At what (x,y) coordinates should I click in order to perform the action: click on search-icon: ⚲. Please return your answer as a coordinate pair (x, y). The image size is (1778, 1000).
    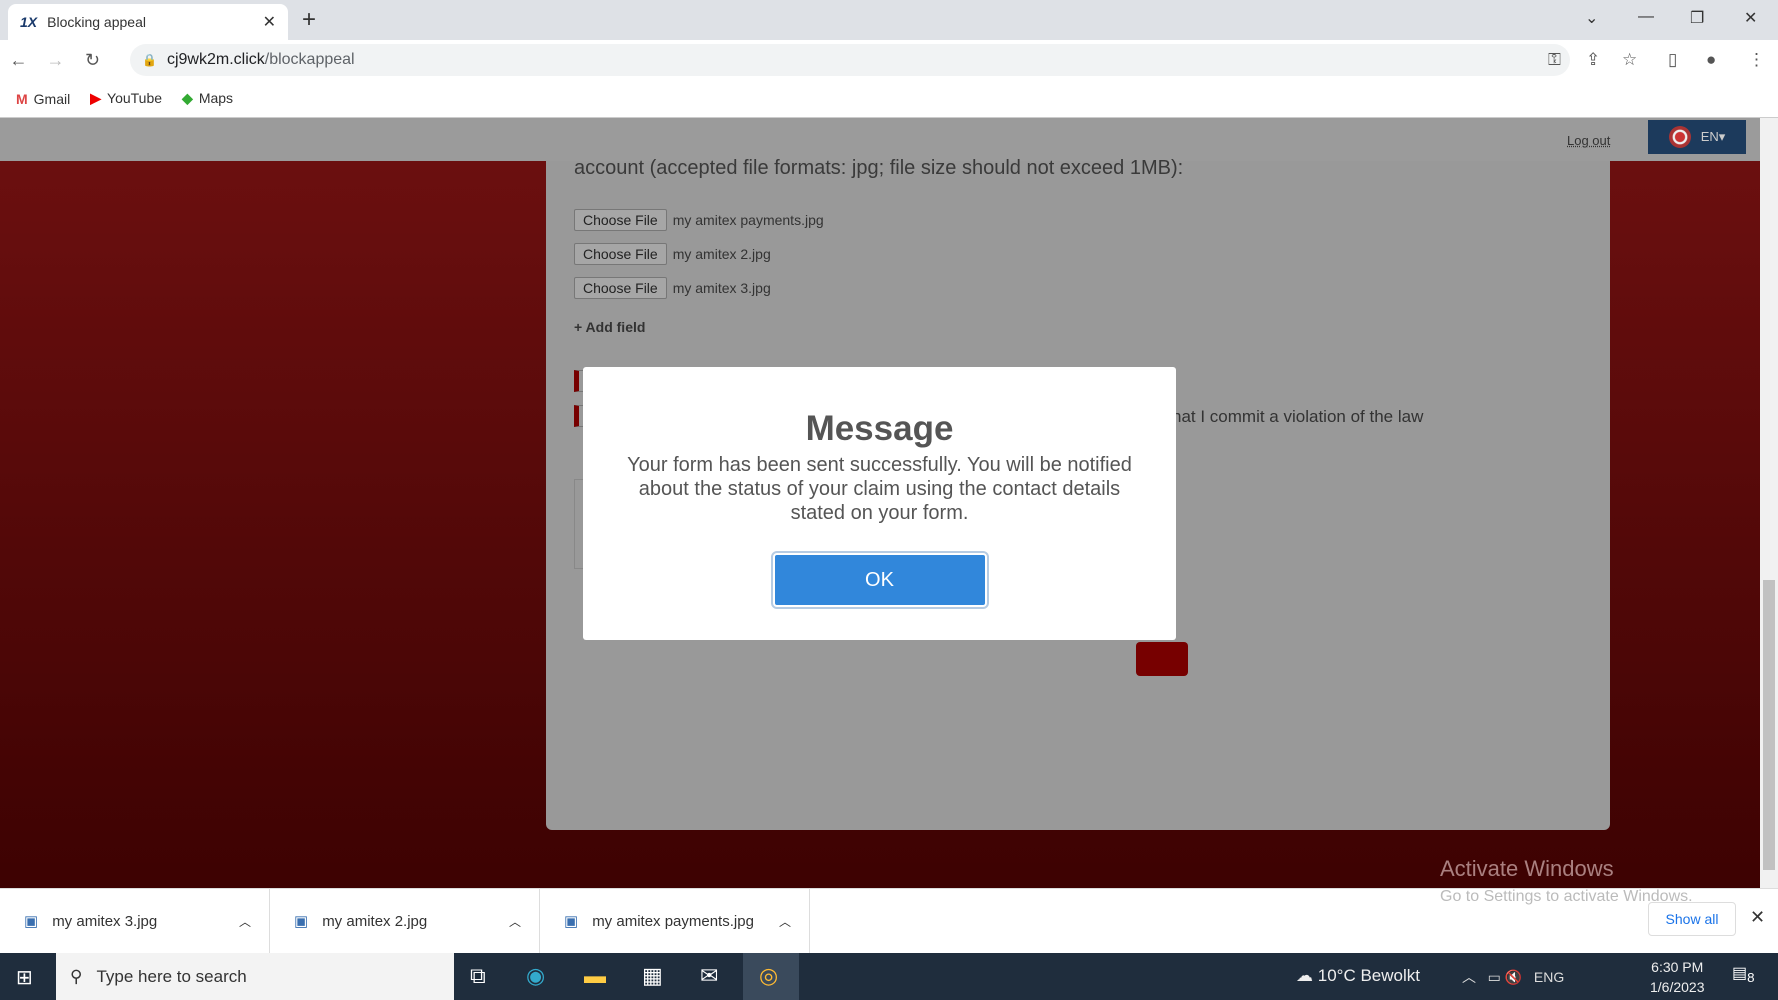
    Looking at the image, I should click on (76, 976).